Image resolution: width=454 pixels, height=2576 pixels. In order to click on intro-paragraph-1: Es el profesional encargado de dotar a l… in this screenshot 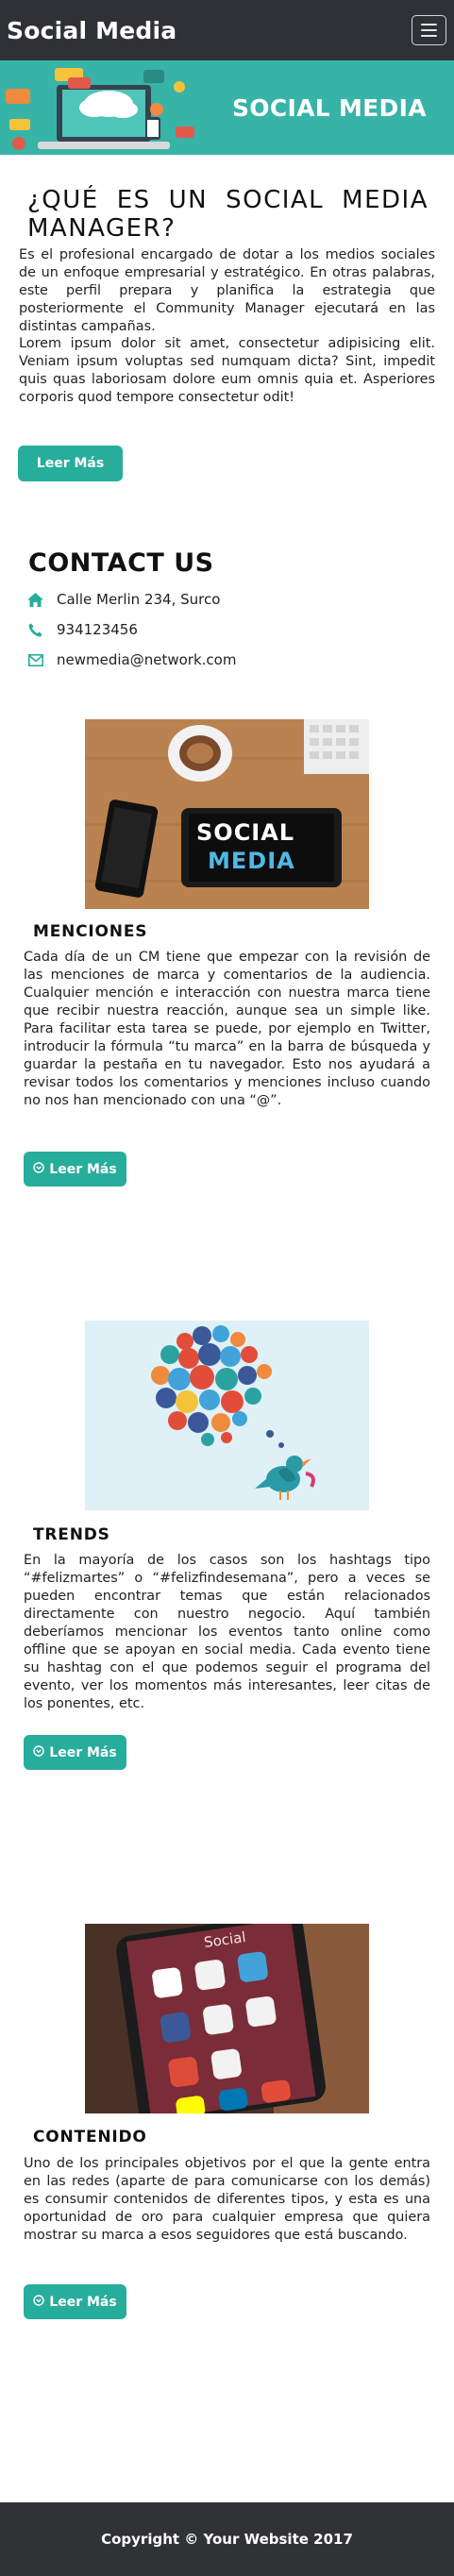, I will do `click(227, 291)`.